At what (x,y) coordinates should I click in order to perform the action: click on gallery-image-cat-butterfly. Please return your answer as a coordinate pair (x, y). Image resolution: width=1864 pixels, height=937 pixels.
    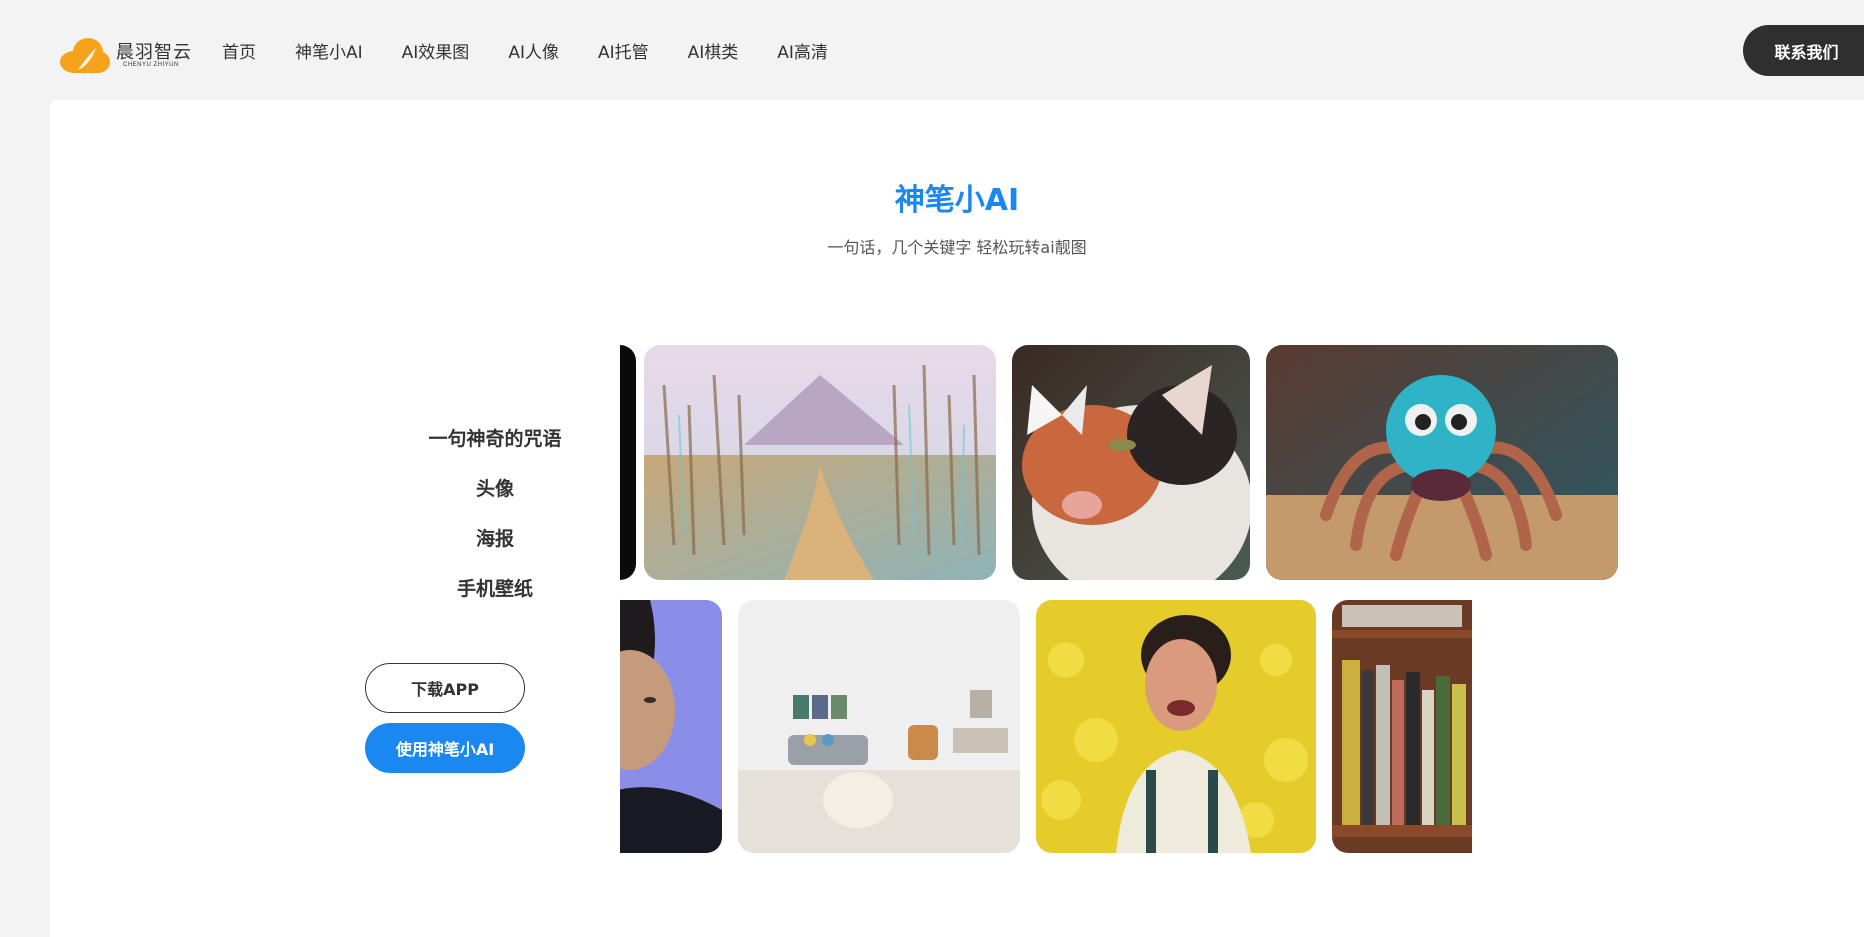
    Looking at the image, I should click on (1131, 462).